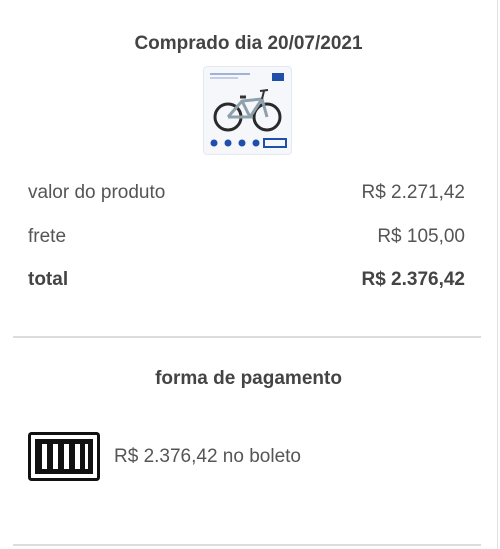 The width and height of the screenshot is (500, 549). I want to click on total-label: total, so click(48, 279).